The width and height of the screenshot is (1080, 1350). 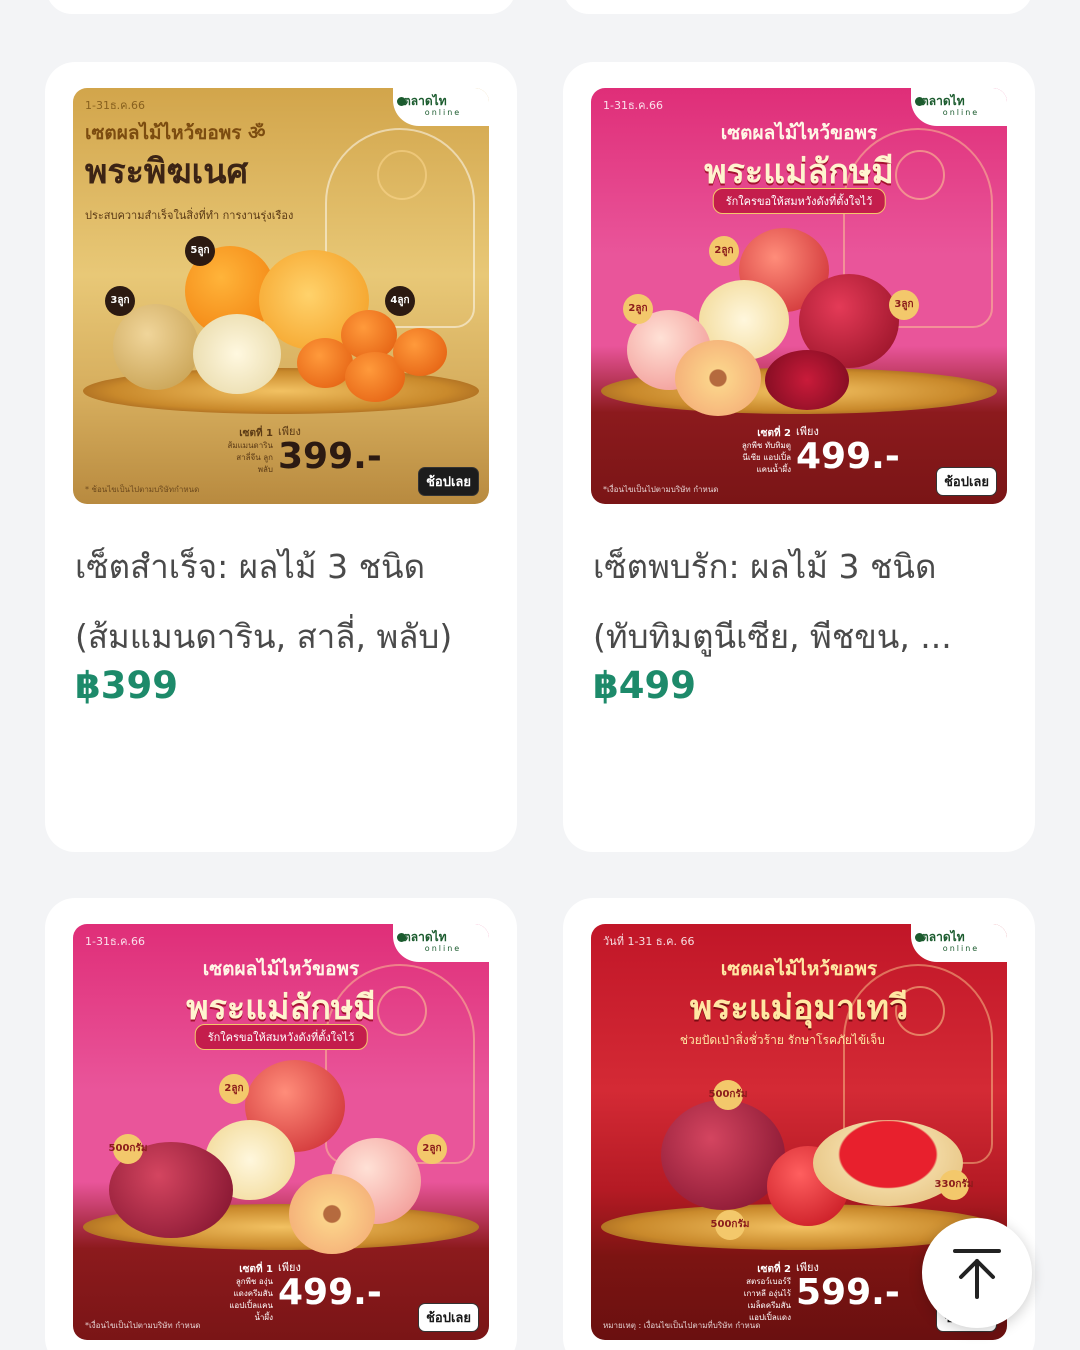 I want to click on banner-price: 399.-, so click(x=330, y=456).